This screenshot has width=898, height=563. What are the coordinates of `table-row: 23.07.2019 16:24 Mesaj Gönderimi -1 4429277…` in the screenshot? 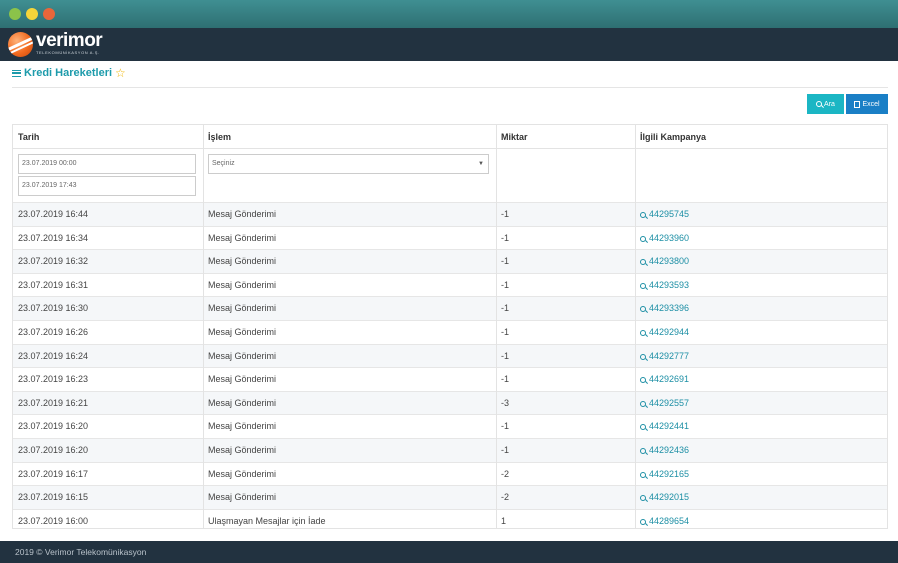 It's located at (450, 355).